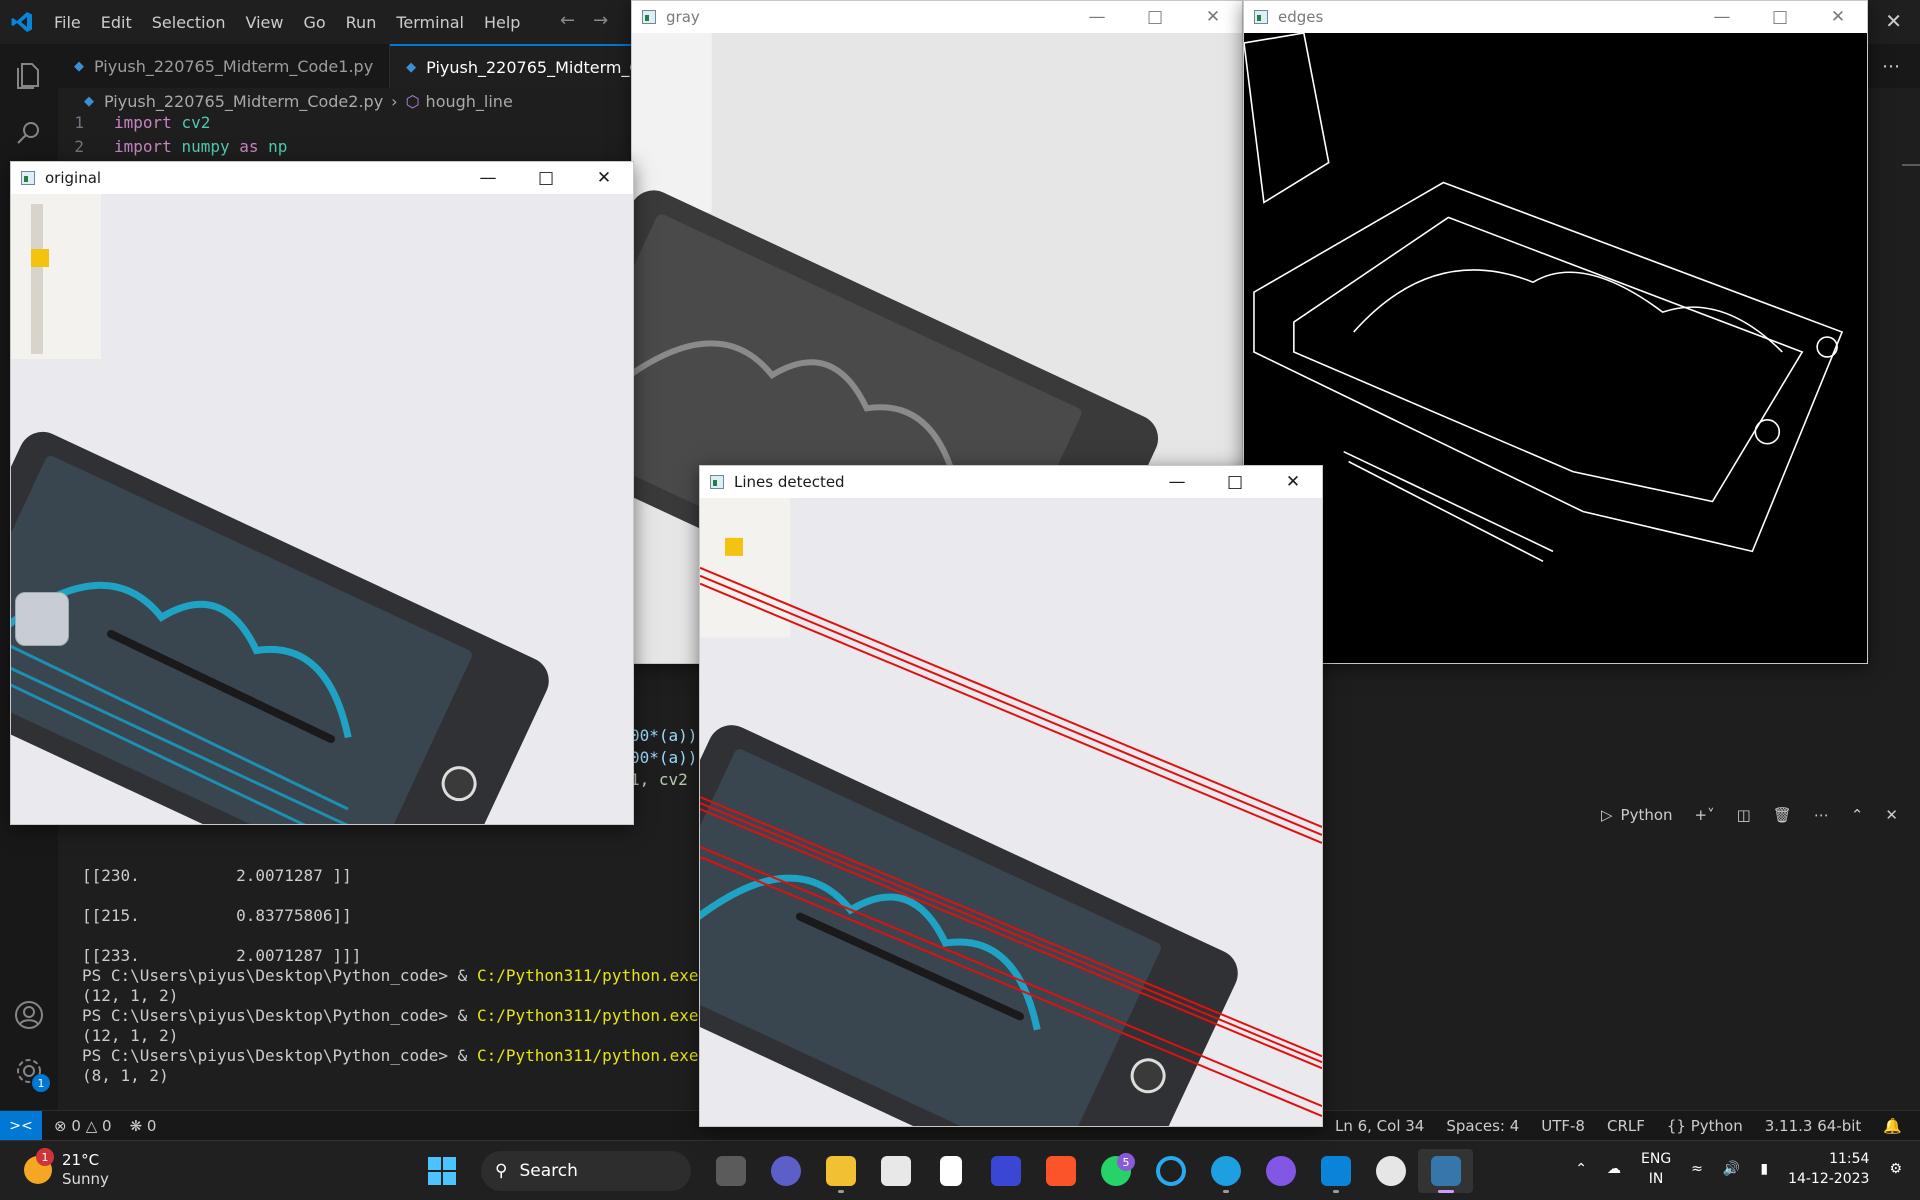 Image resolution: width=1920 pixels, height=1200 pixels. Describe the element at coordinates (67, 22) in the screenshot. I see `menu-file: File` at that location.